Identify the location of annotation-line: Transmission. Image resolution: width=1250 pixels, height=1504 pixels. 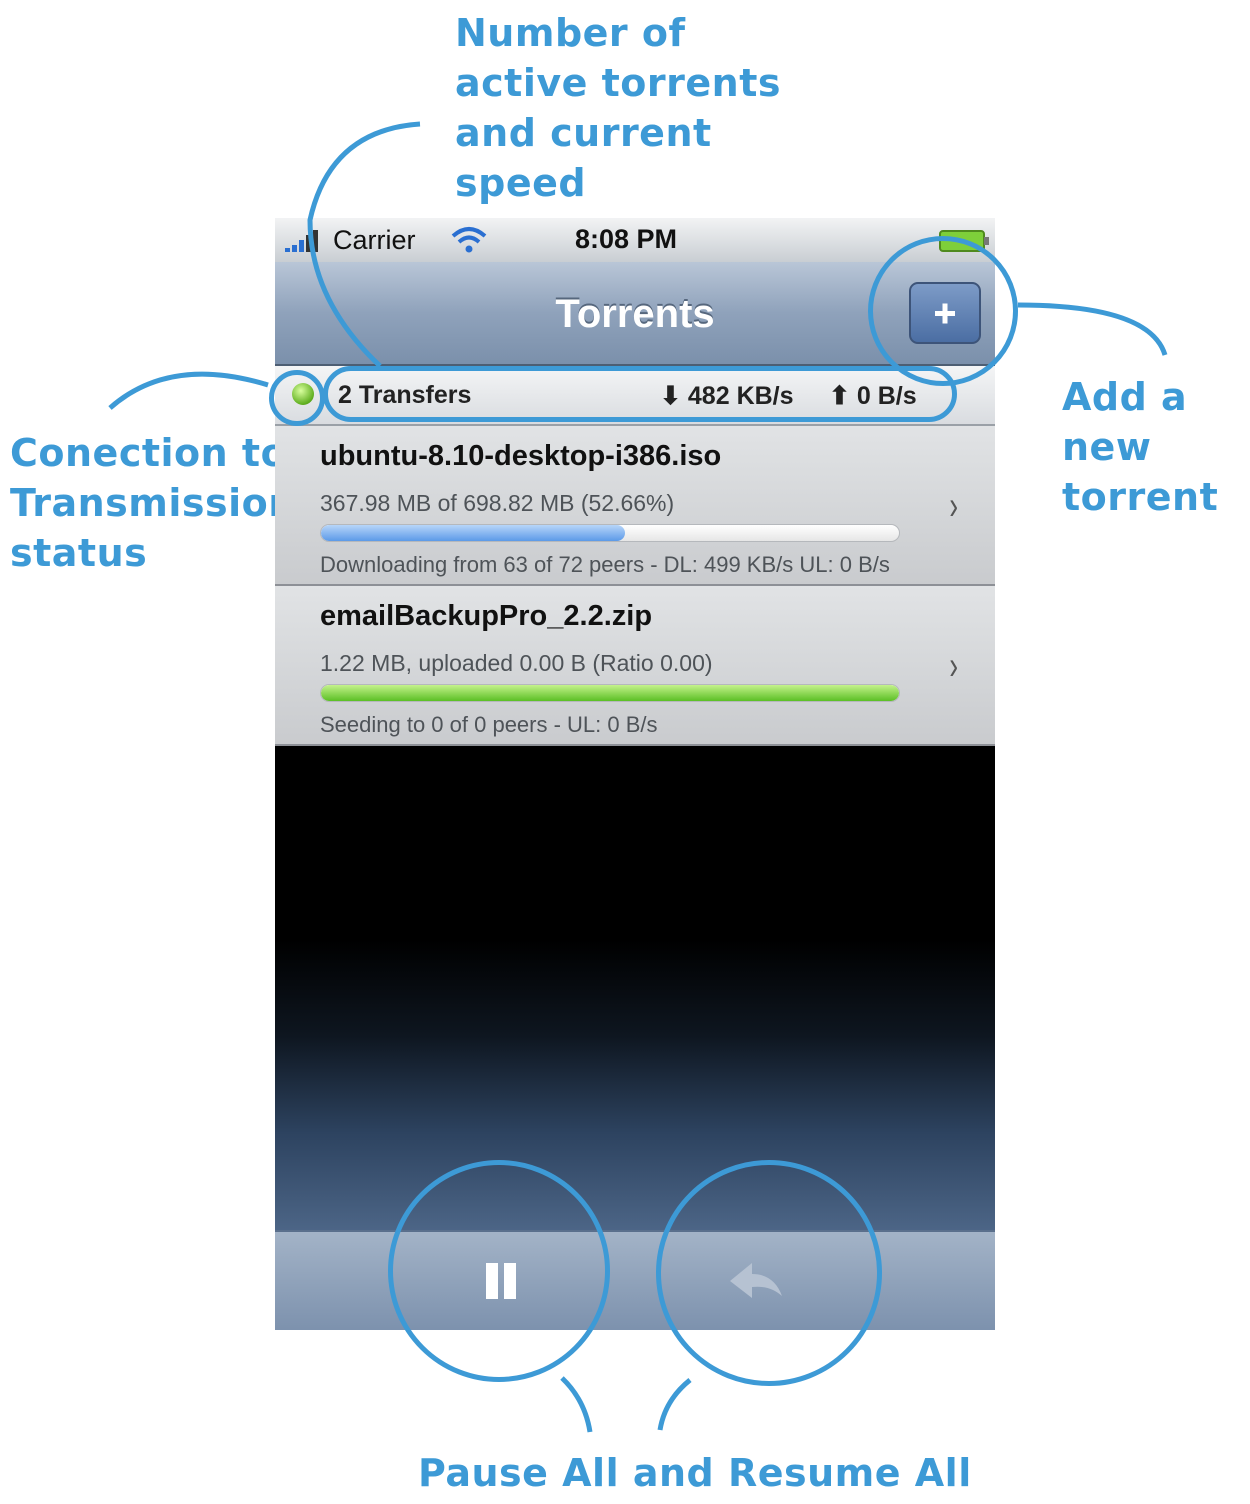
(153, 503).